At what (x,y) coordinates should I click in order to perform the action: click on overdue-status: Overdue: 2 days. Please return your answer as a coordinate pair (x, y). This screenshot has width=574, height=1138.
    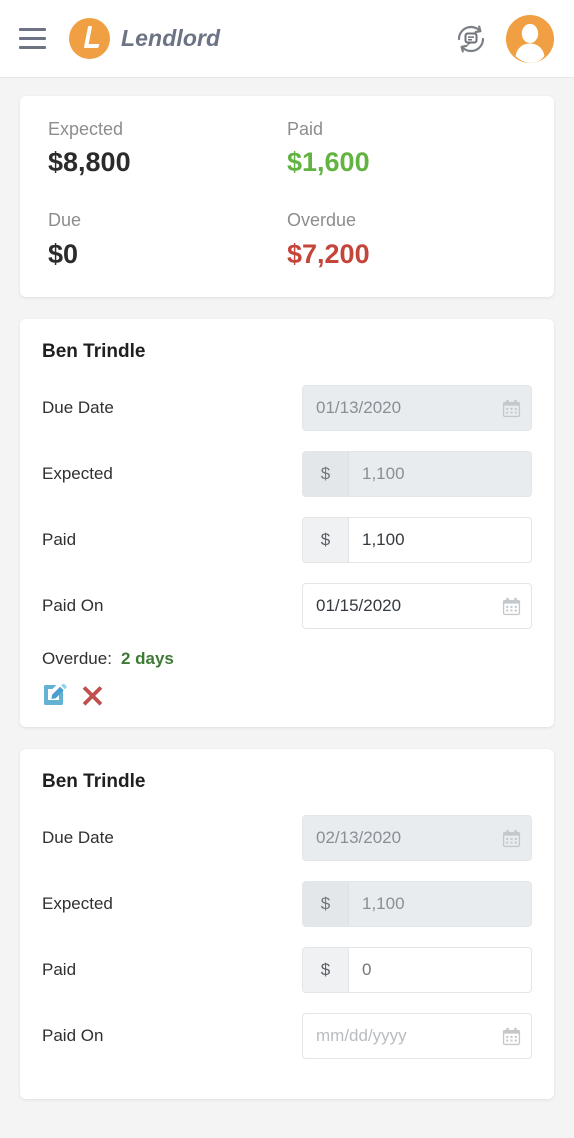
    Looking at the image, I should click on (287, 659).